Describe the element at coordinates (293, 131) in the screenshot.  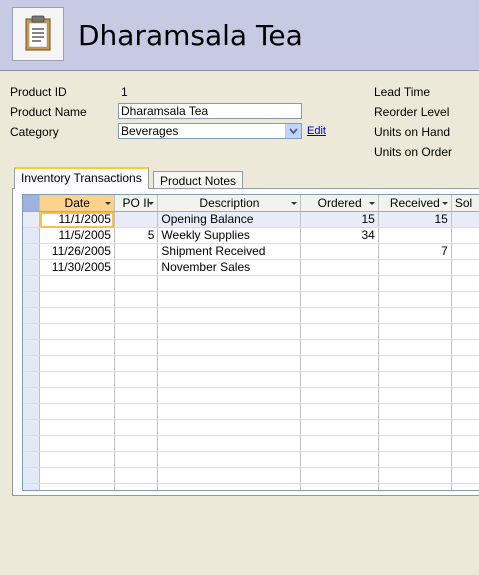
I see `chevron-down-icon` at that location.